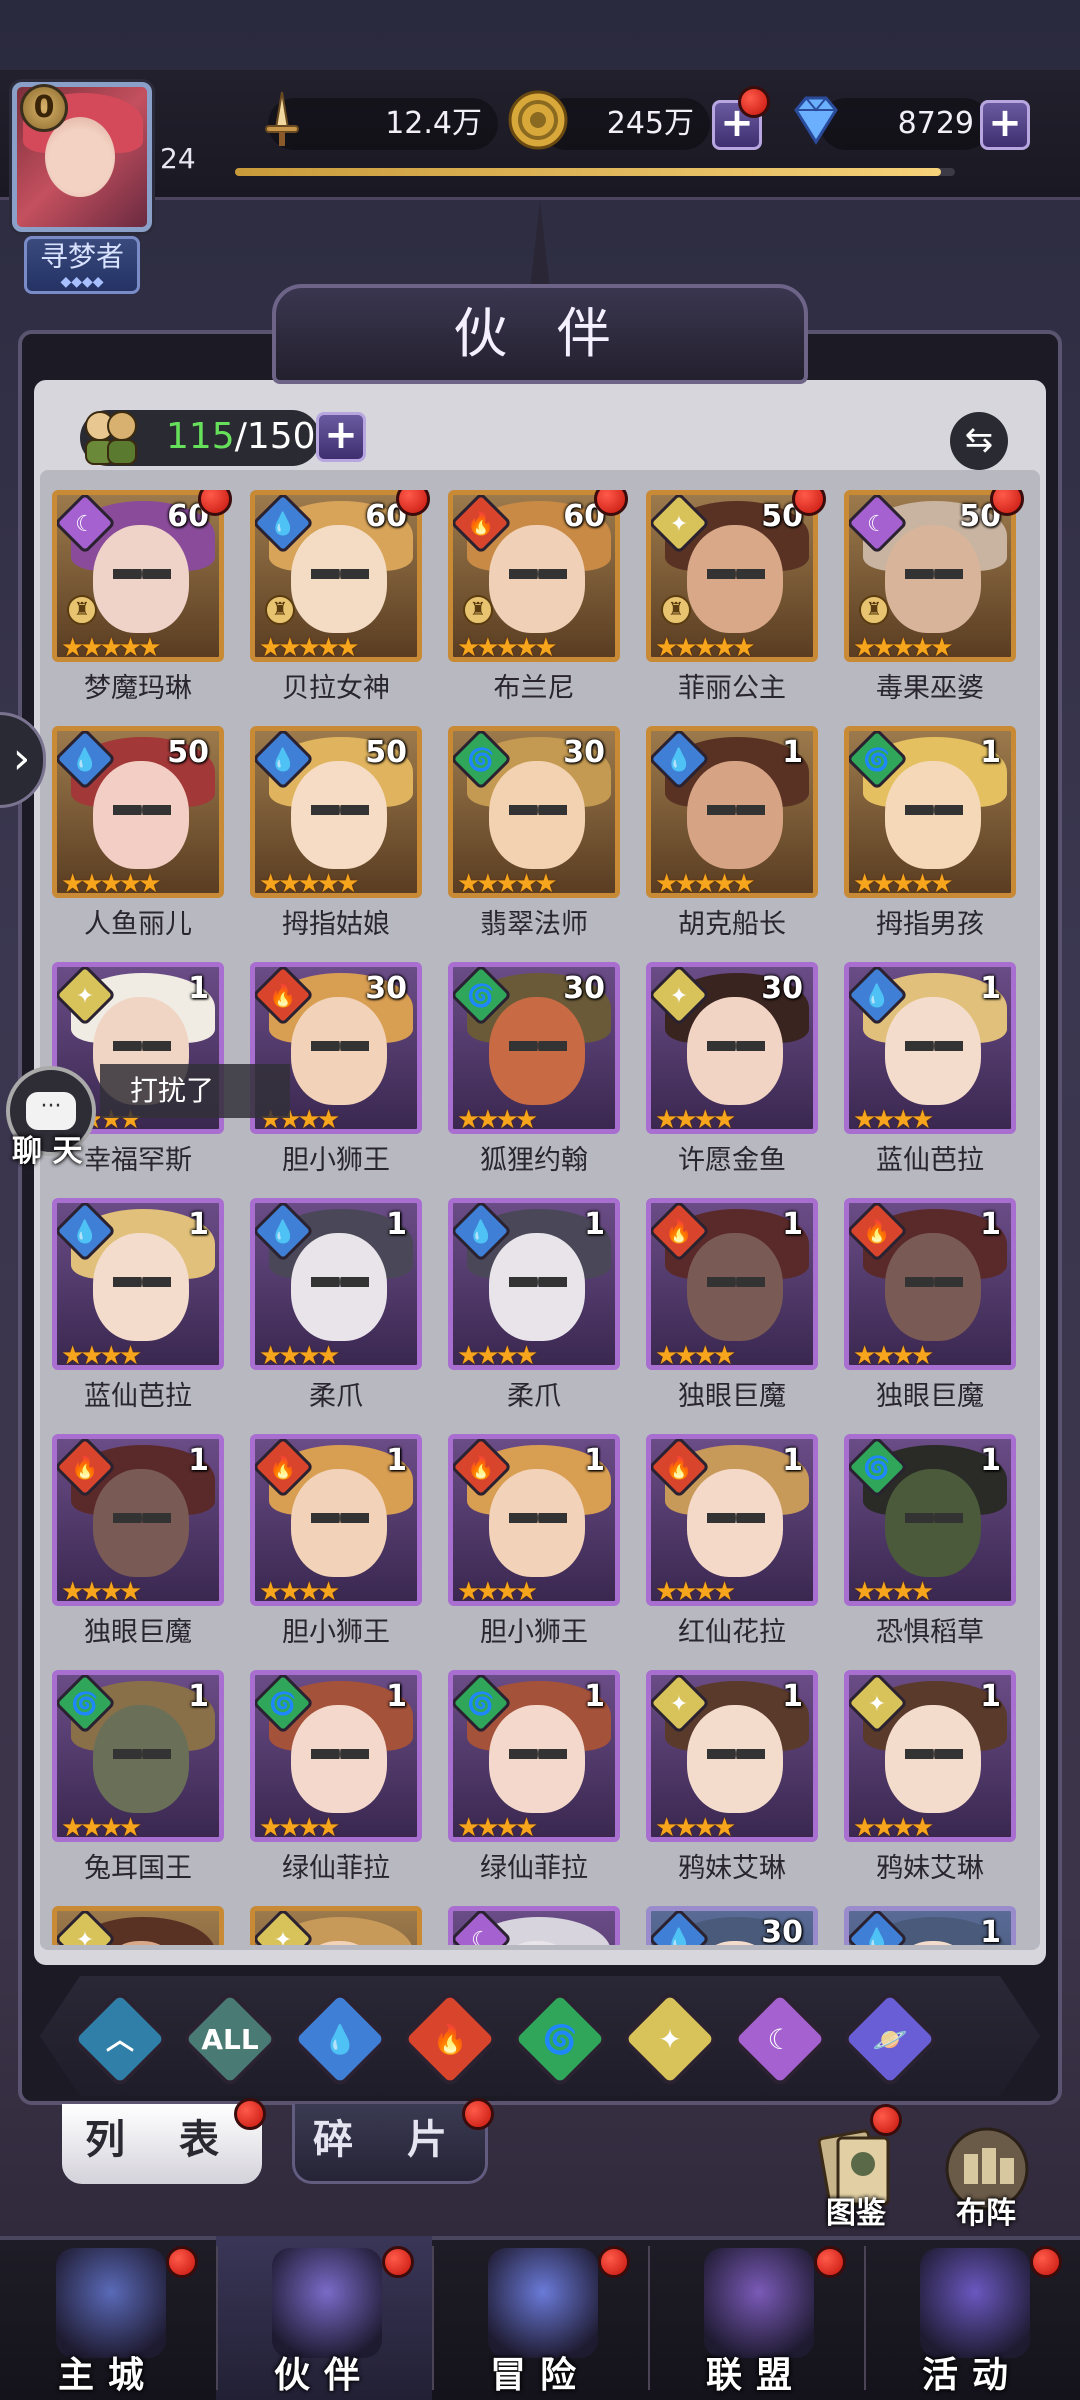 The width and height of the screenshot is (1080, 2400). What do you see at coordinates (732, 1080) in the screenshot?
I see `hero-card: ✦ 30 ★★★★ 许愿金鱼` at bounding box center [732, 1080].